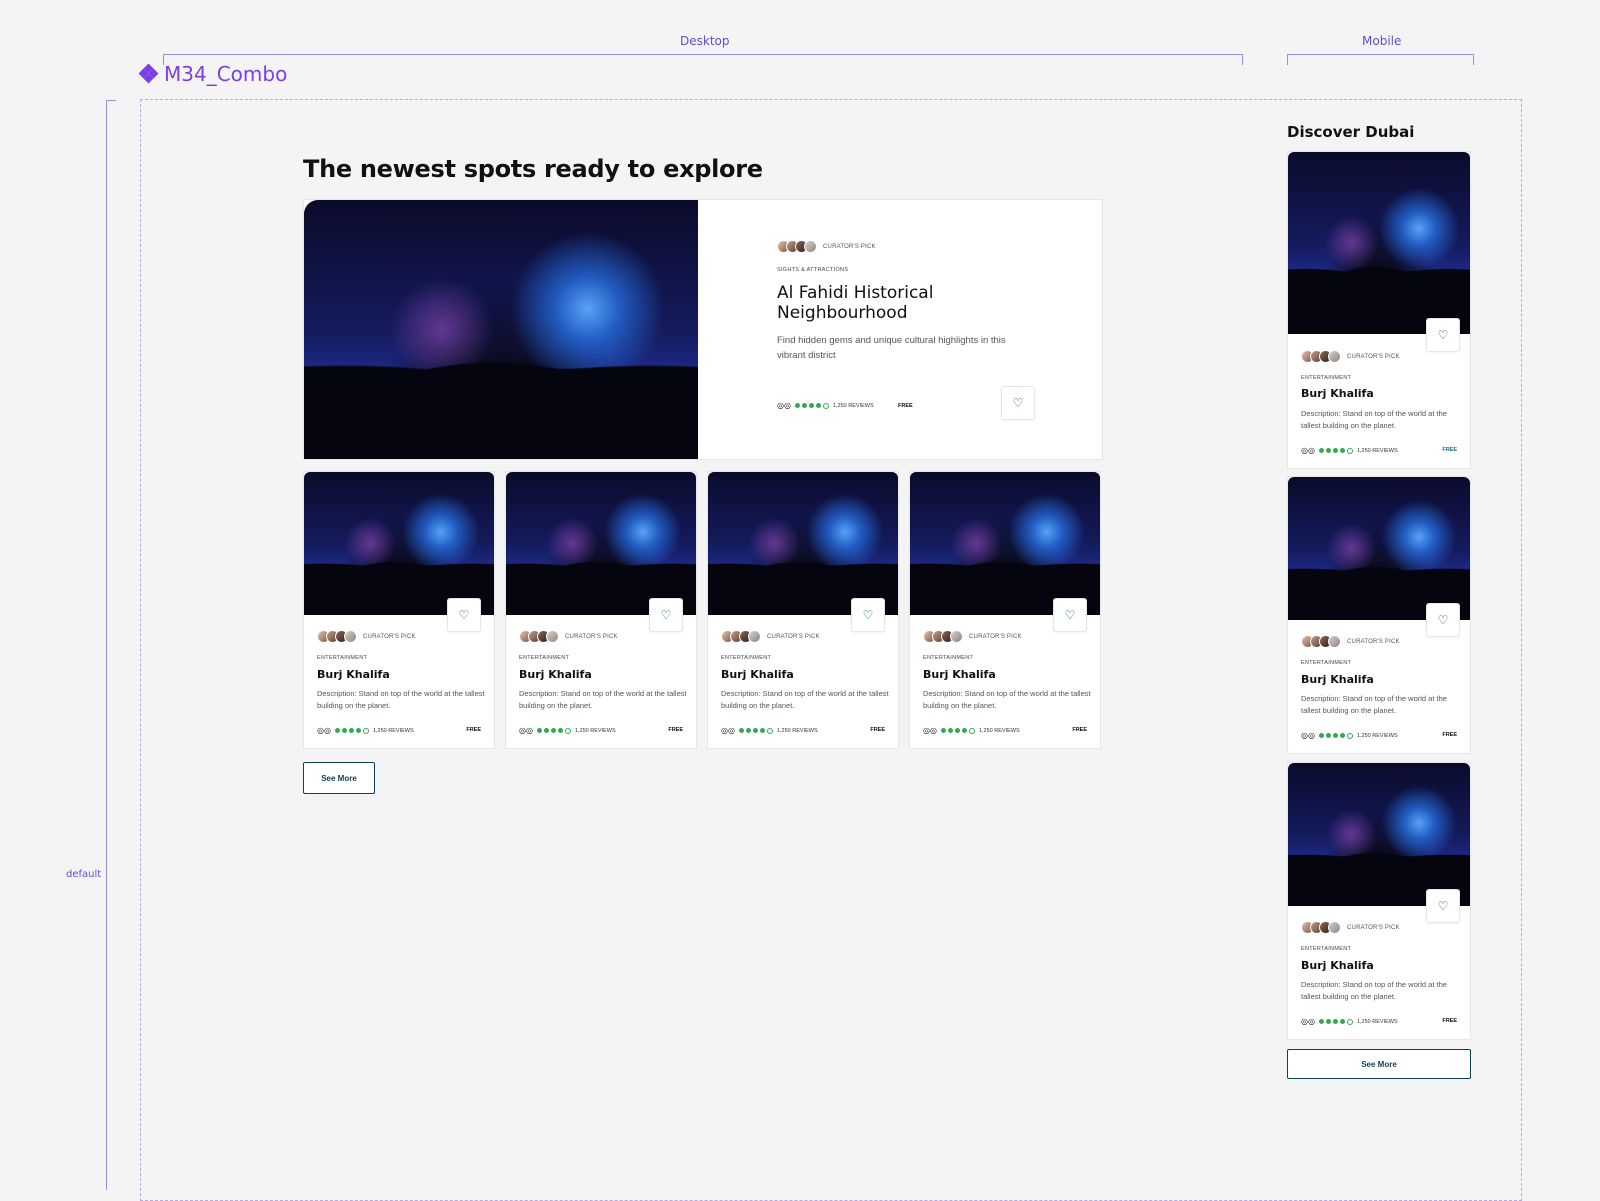  I want to click on mobile-label: Mobile, so click(1382, 41).